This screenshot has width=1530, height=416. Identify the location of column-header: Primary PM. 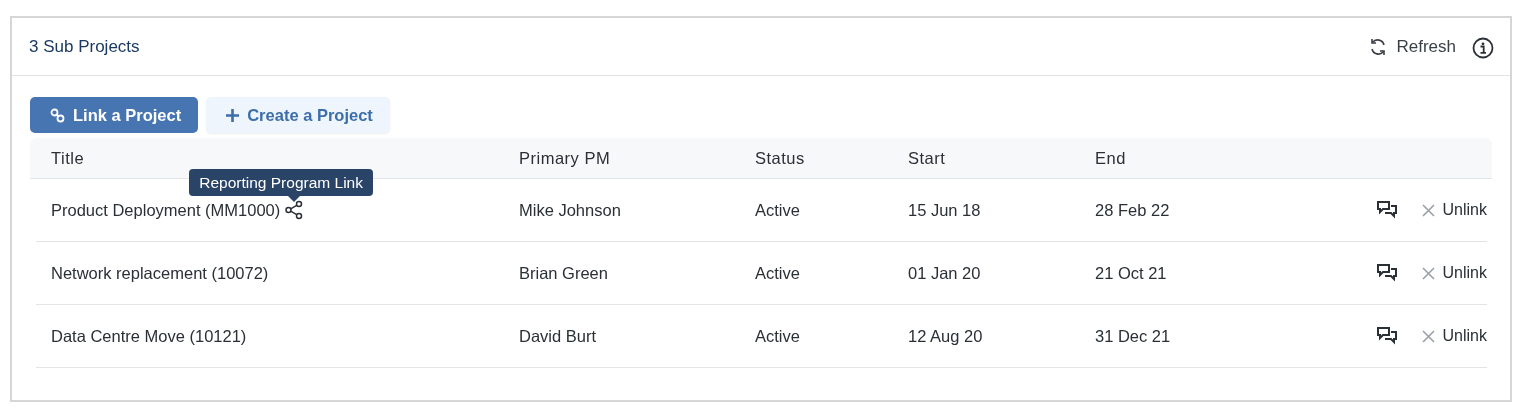
(565, 158).